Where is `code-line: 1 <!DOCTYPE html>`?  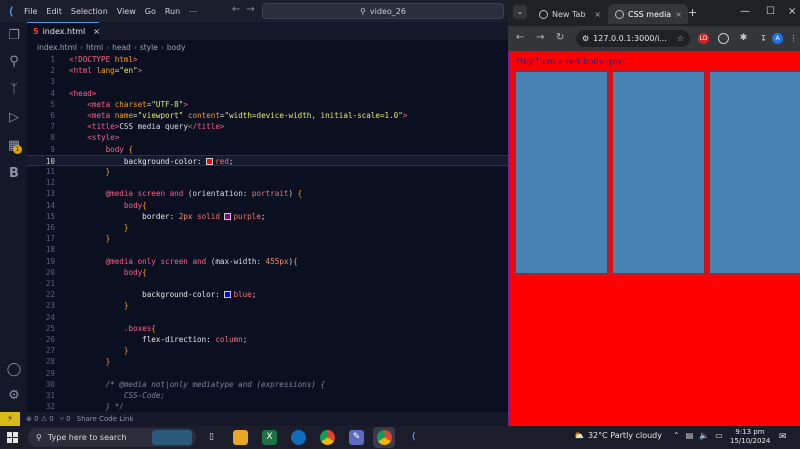 code-line: 1 <!DOCTYPE html> is located at coordinates (267, 59).